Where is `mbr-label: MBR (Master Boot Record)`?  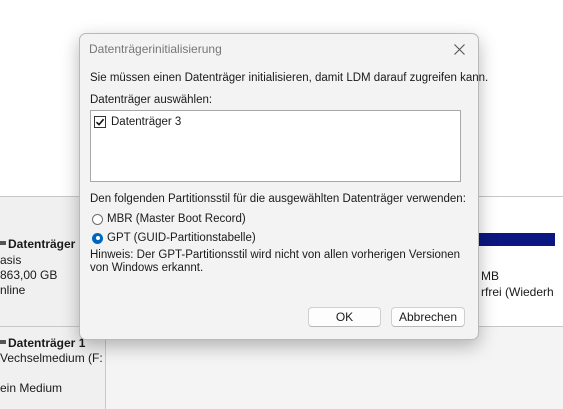
mbr-label: MBR (Master Boot Record) is located at coordinates (176, 219).